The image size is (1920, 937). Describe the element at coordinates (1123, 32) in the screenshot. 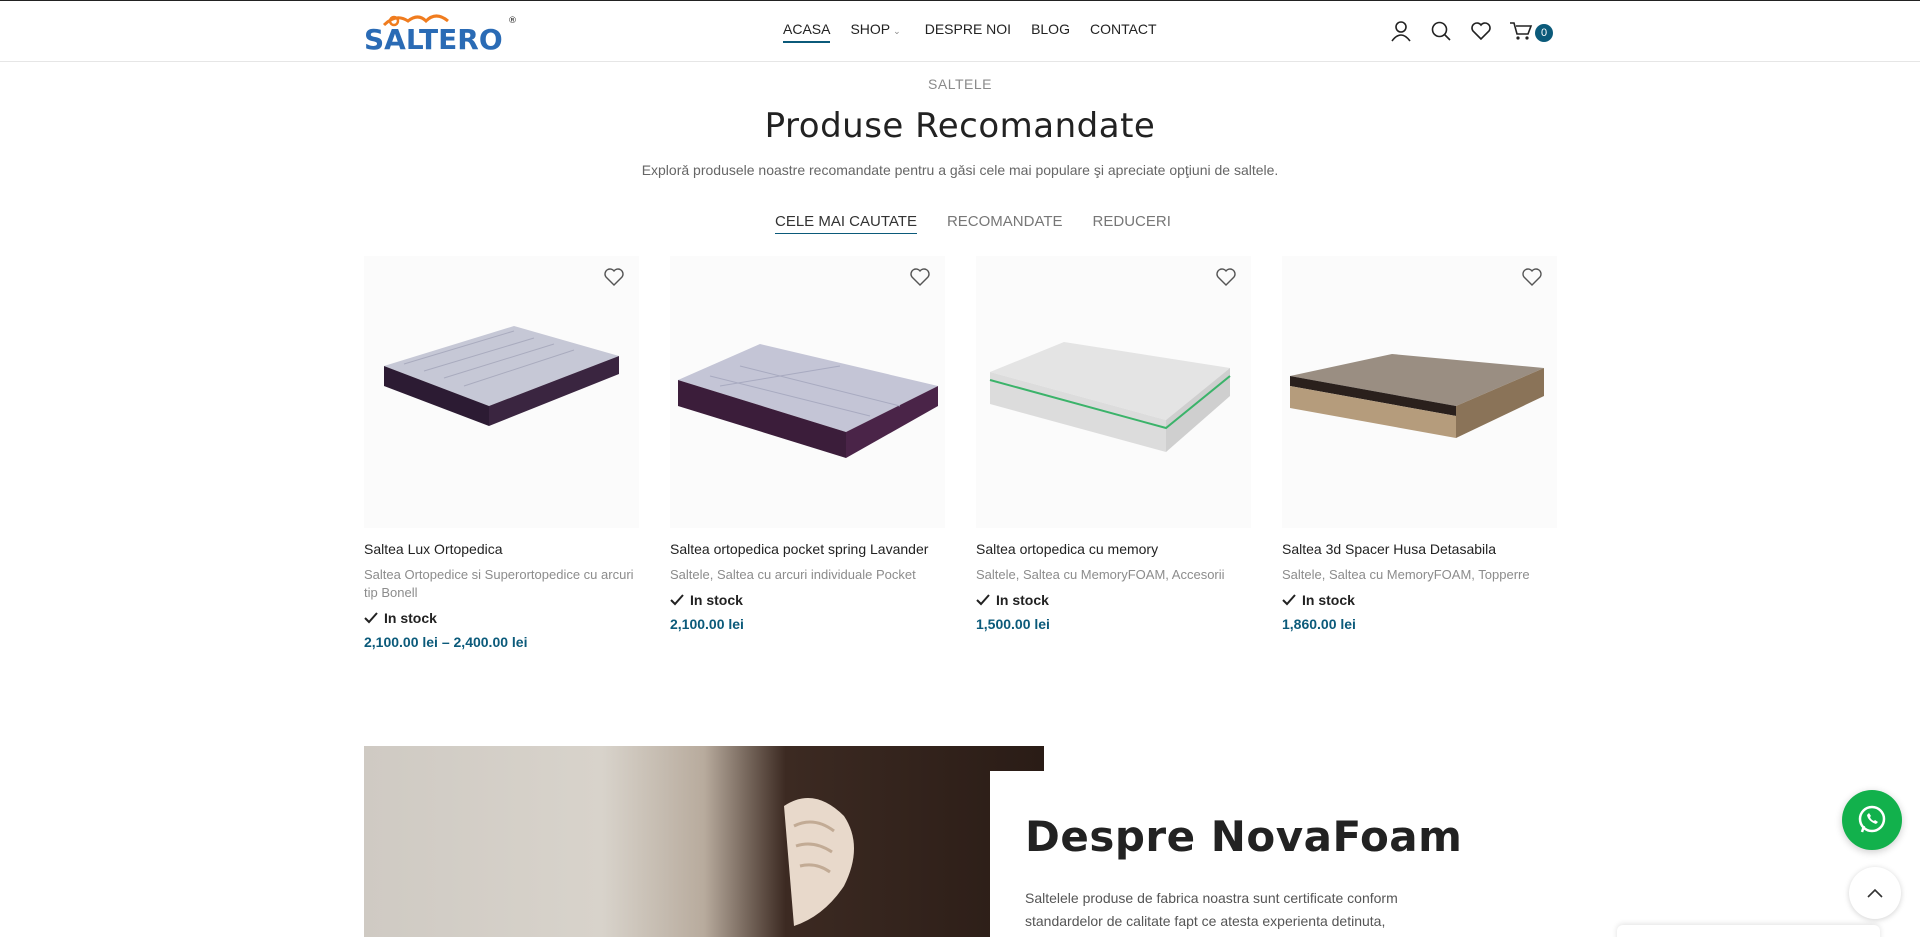

I see `nav-item-contact: CONTACT` at that location.